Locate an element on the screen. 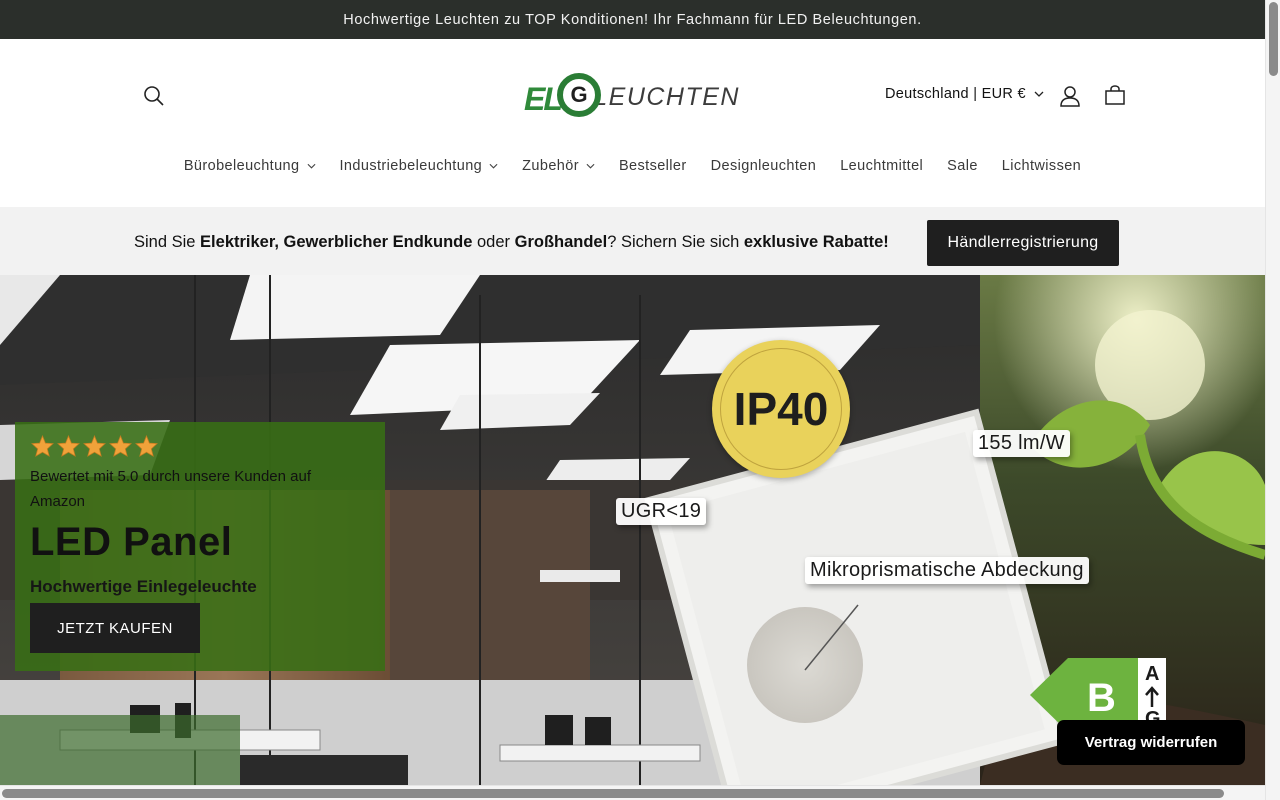 The width and height of the screenshot is (1280, 800). account-button is located at coordinates (1070, 96).